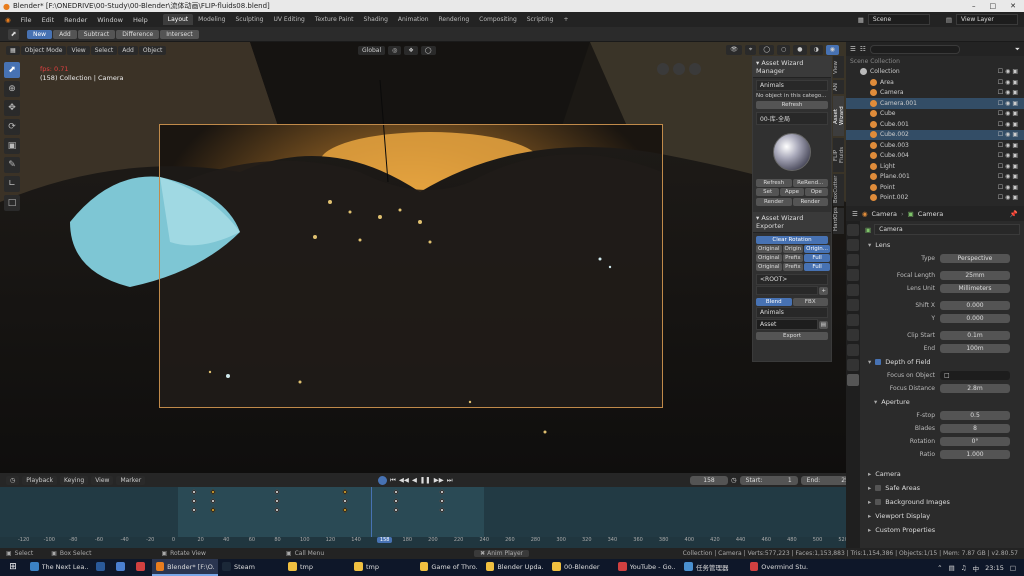  I want to click on menu-file: File, so click(26, 20).